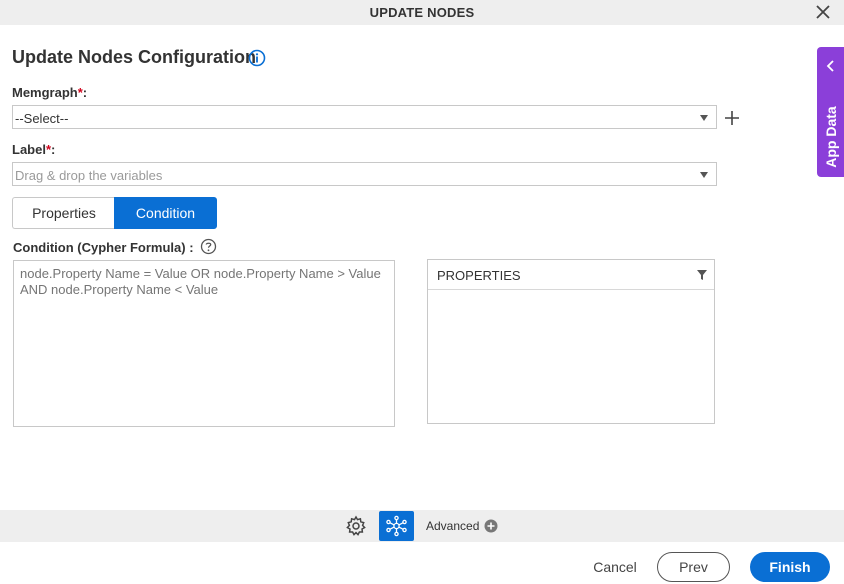 This screenshot has height=584, width=844. I want to click on close-icon, so click(823, 12).